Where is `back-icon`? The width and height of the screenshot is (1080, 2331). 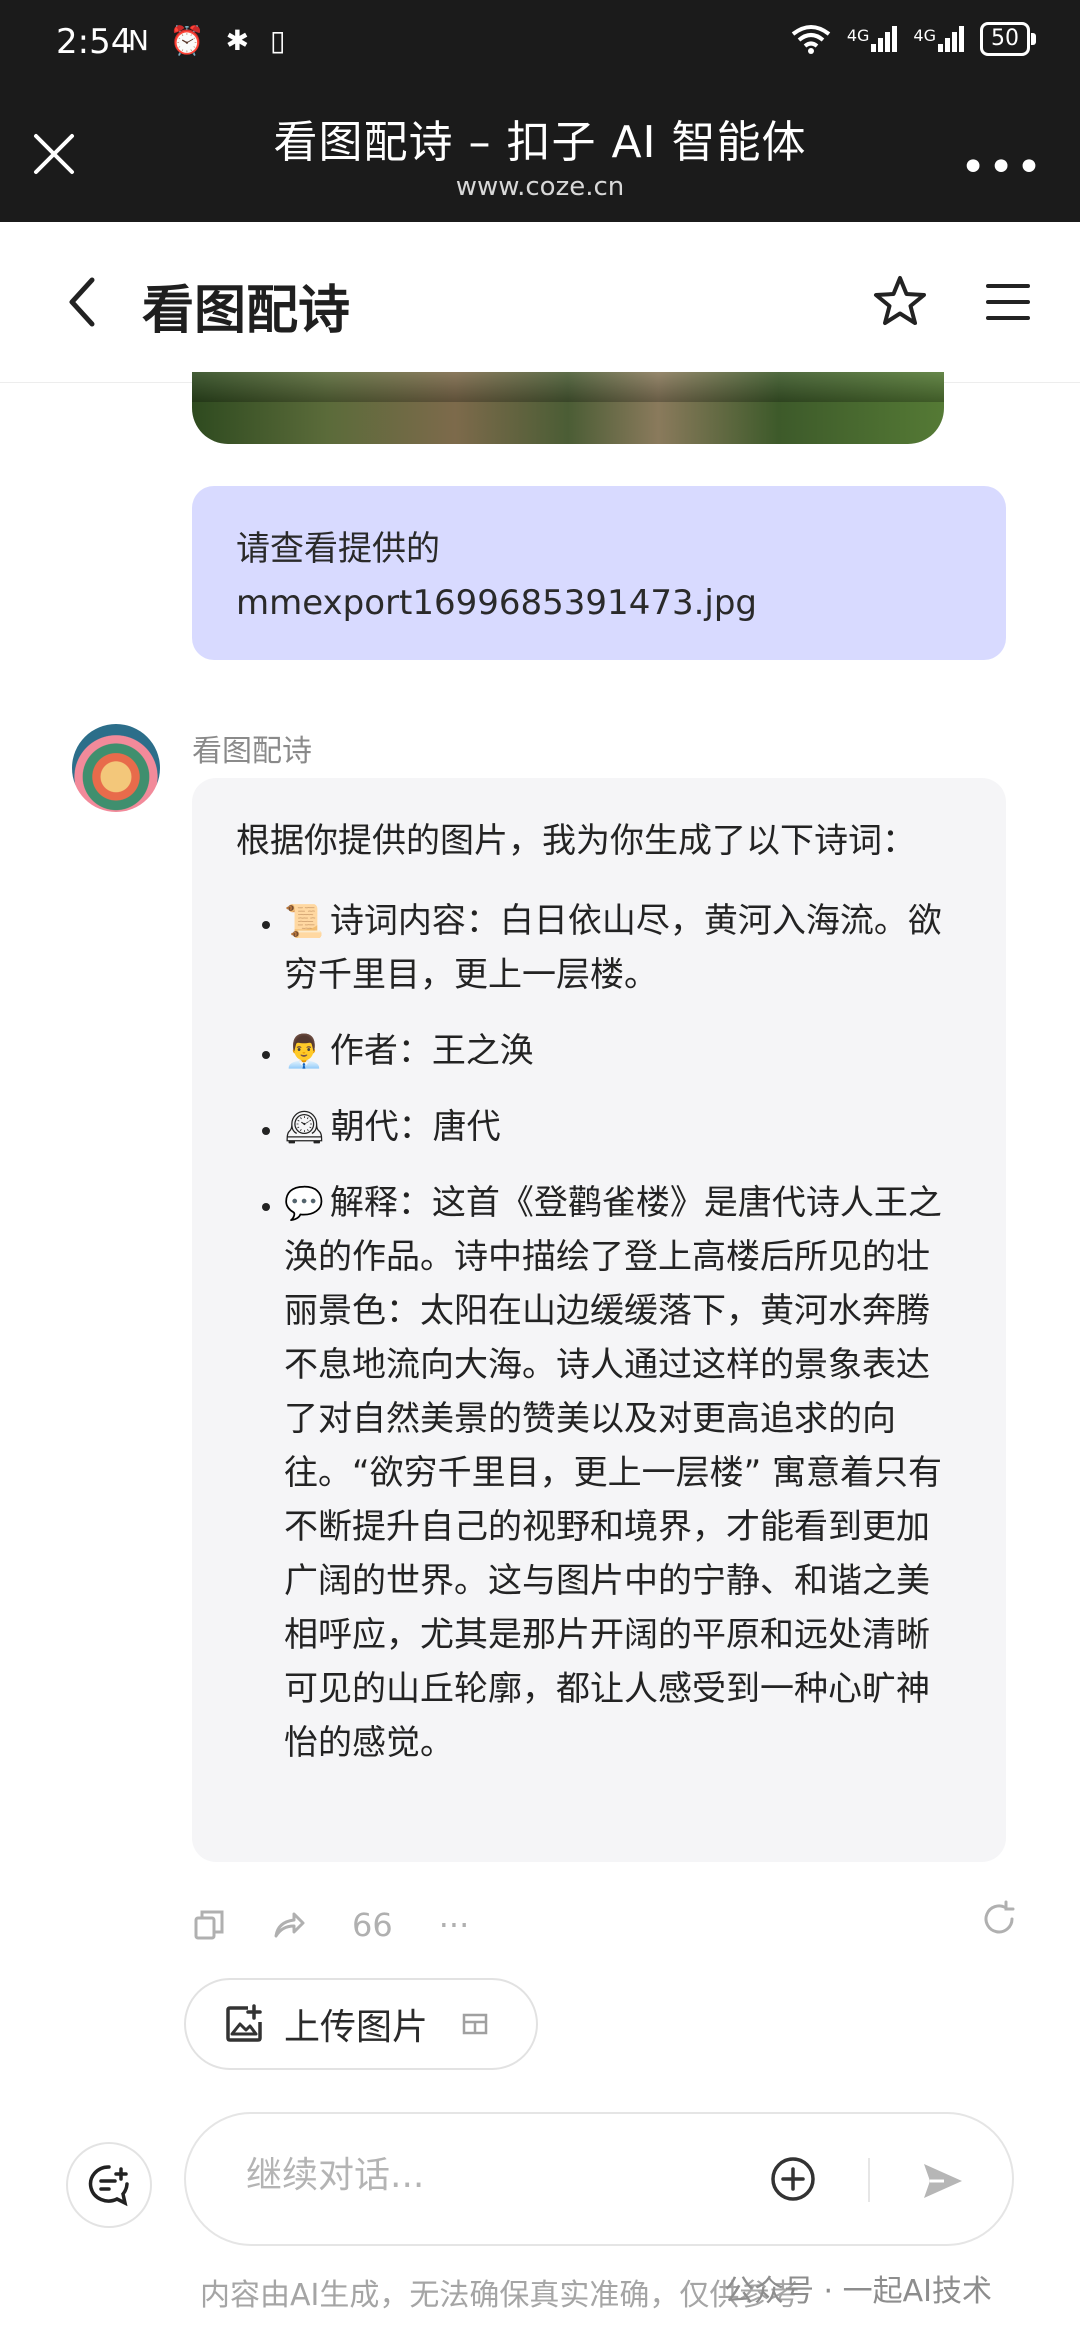
back-icon is located at coordinates (84, 302).